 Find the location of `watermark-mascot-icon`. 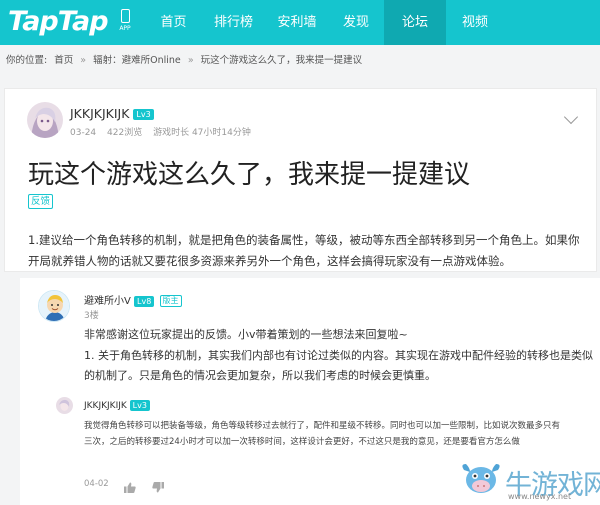

watermark-mascot-icon is located at coordinates (481, 480).